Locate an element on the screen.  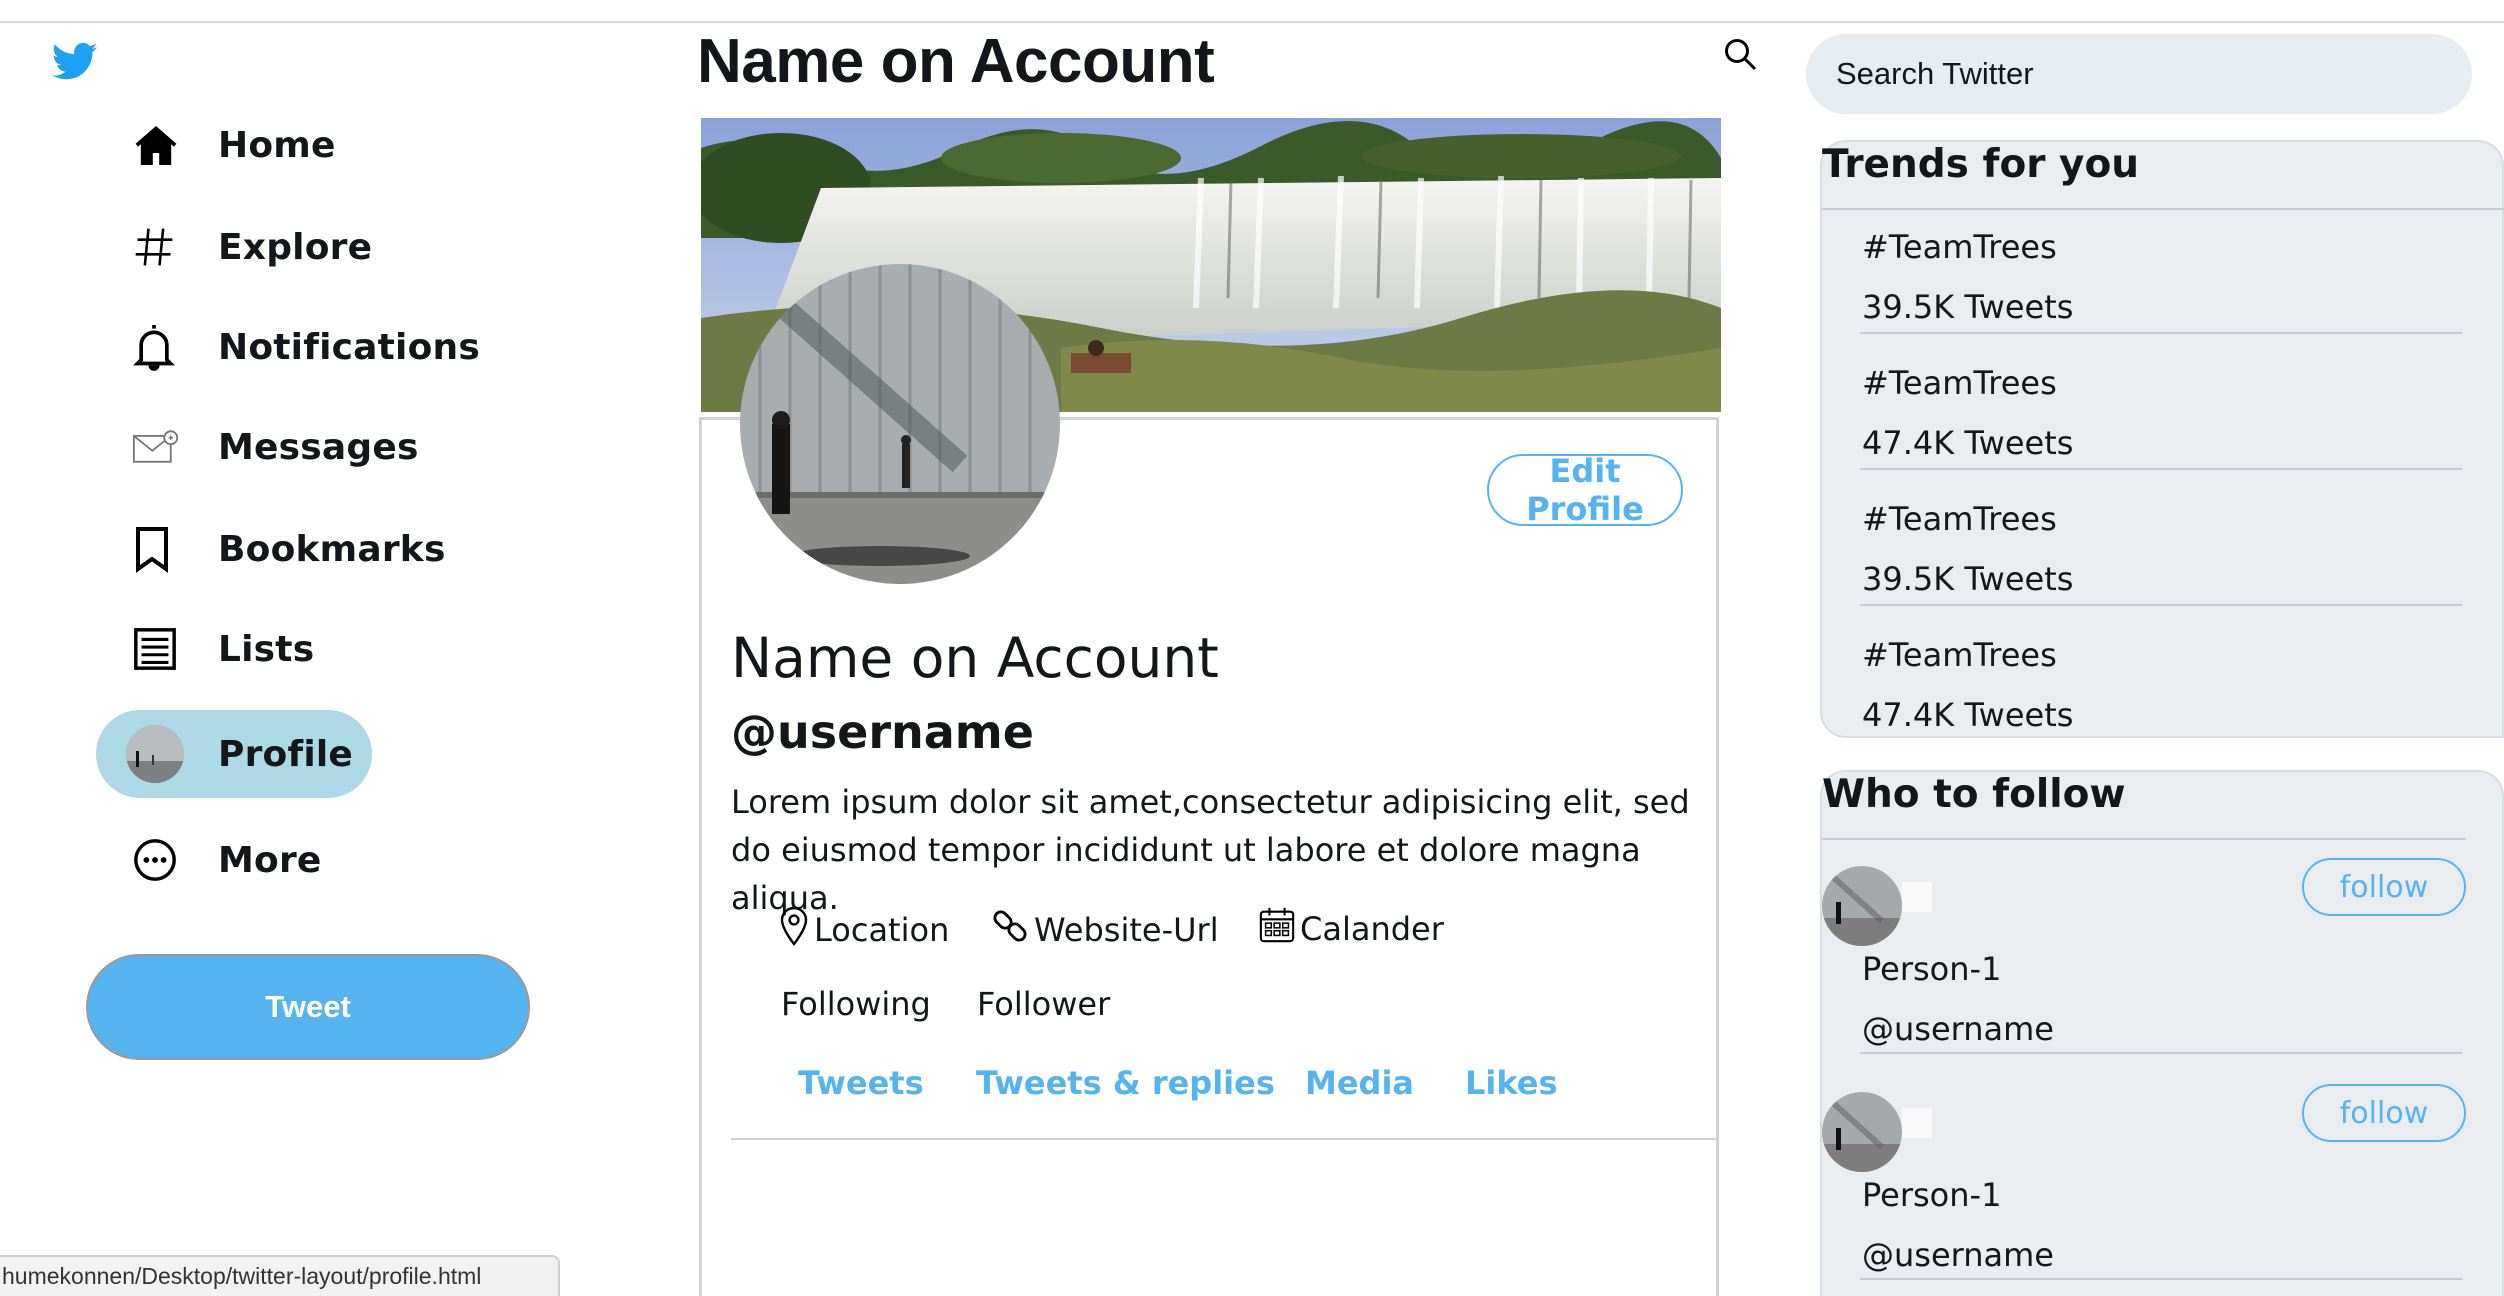
profile-joined: Calander is located at coordinates (1351, 929).